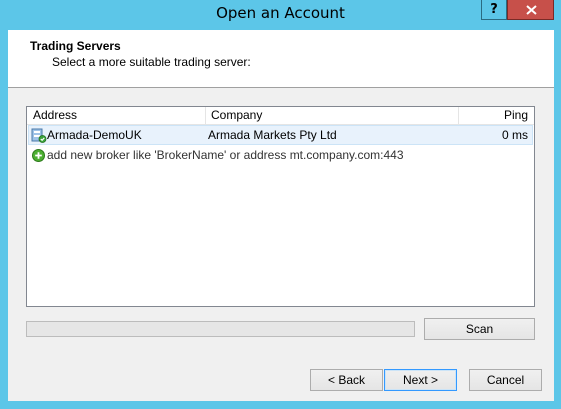 The height and width of the screenshot is (409, 561). What do you see at coordinates (494, 10) in the screenshot?
I see `help-button: ?` at bounding box center [494, 10].